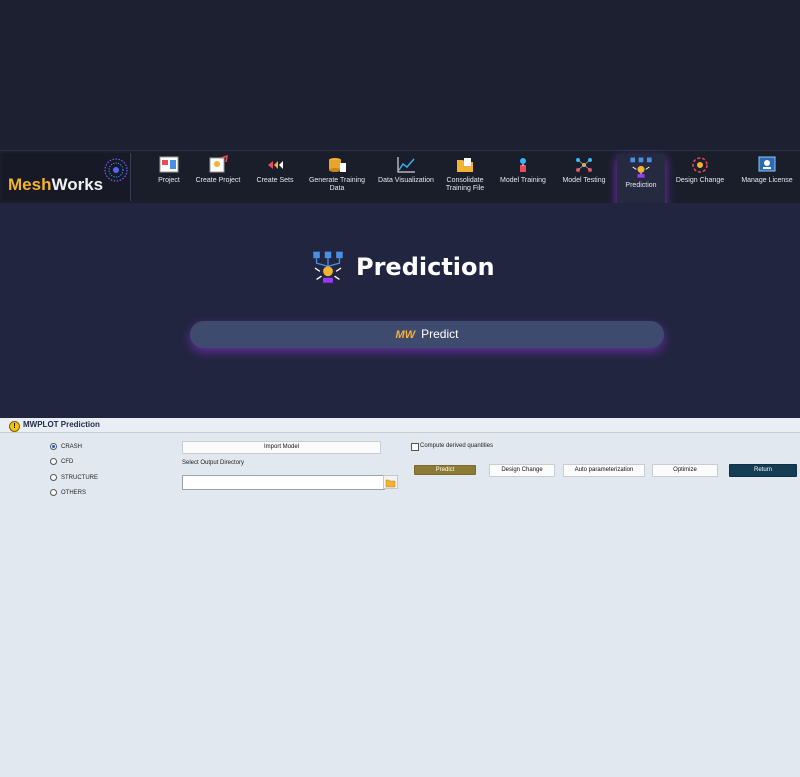 The width and height of the screenshot is (800, 777). Describe the element at coordinates (405, 335) in the screenshot. I see `mw-logo-icon: MW` at that location.